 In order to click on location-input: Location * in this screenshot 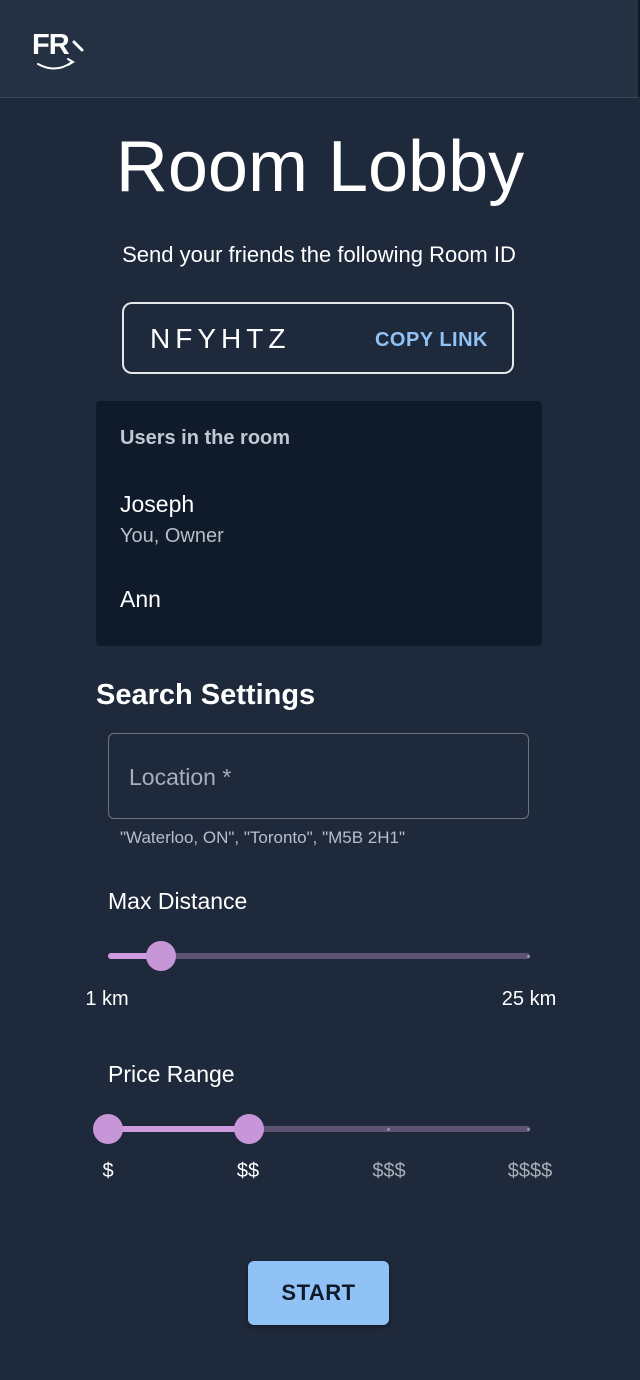, I will do `click(318, 776)`.